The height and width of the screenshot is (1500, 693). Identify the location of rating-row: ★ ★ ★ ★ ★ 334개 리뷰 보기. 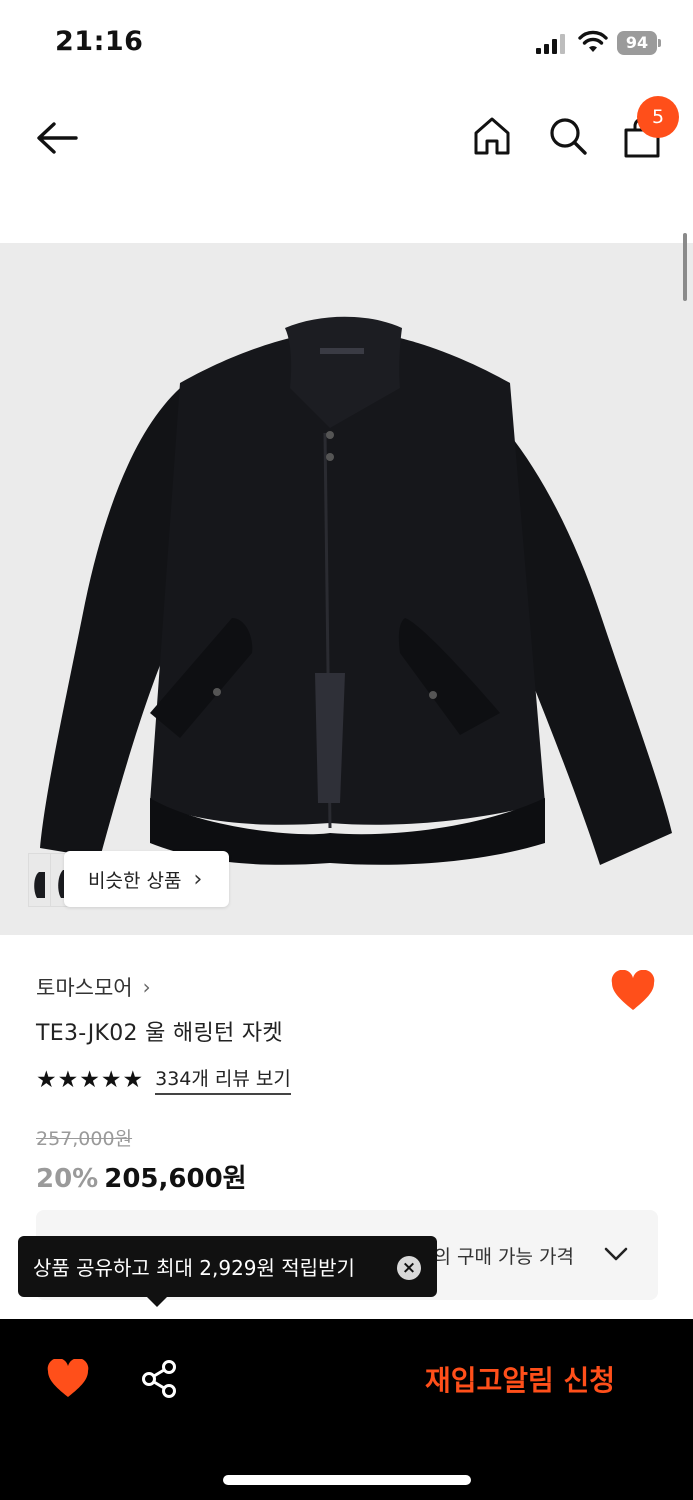
(163, 1079).